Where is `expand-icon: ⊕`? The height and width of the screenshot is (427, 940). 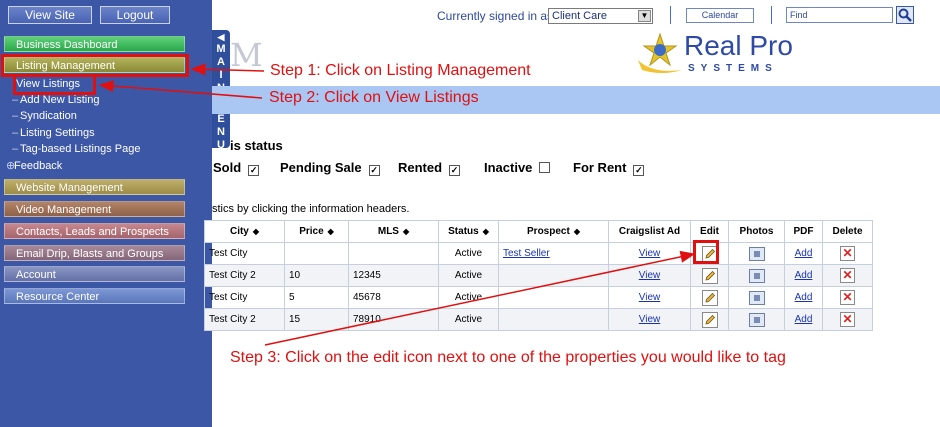
expand-icon: ⊕ is located at coordinates (10, 166).